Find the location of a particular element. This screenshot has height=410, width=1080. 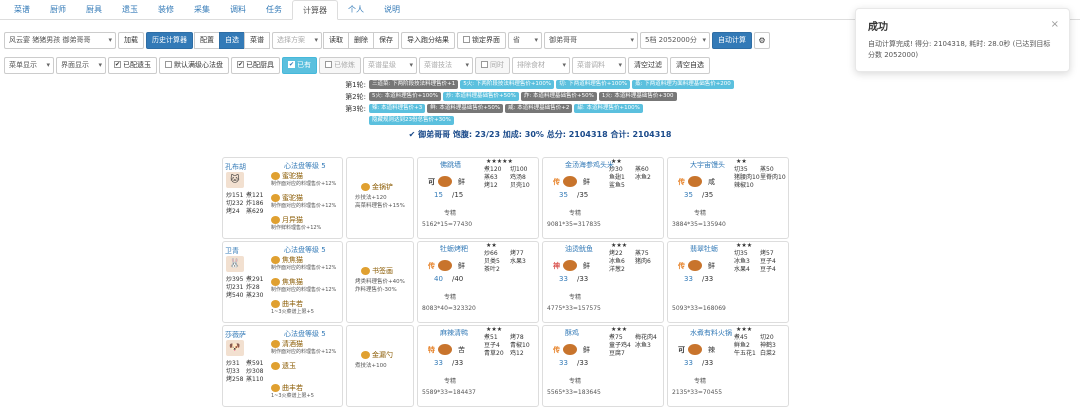

tab-1: 厨师 is located at coordinates (58, 9).